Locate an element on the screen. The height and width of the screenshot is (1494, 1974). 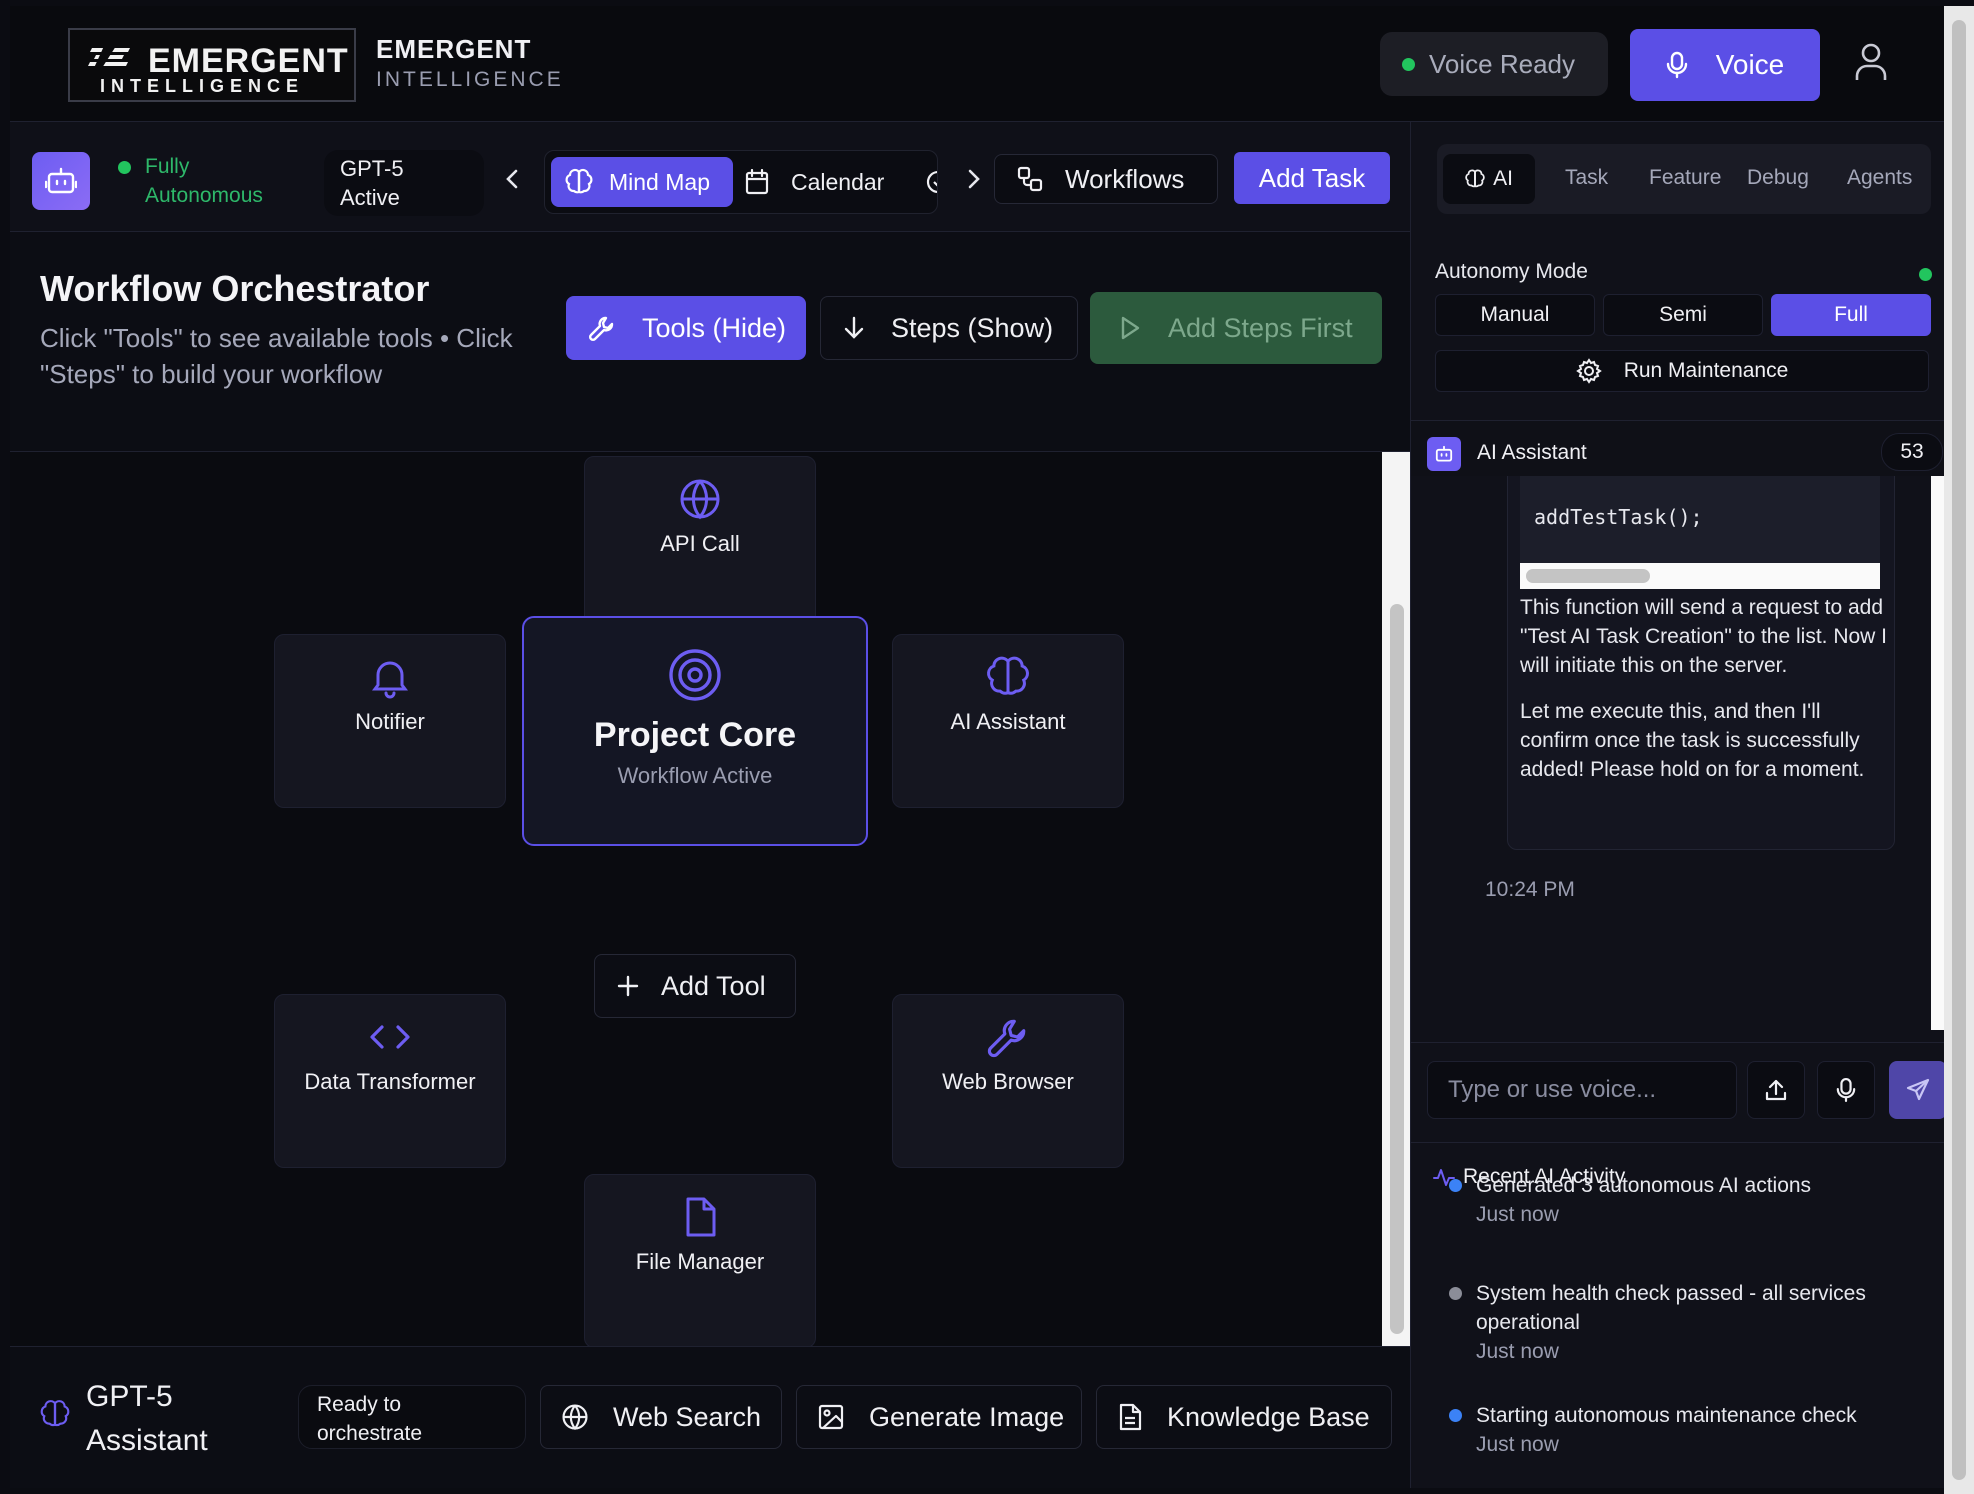
plus-icon is located at coordinates (628, 986).